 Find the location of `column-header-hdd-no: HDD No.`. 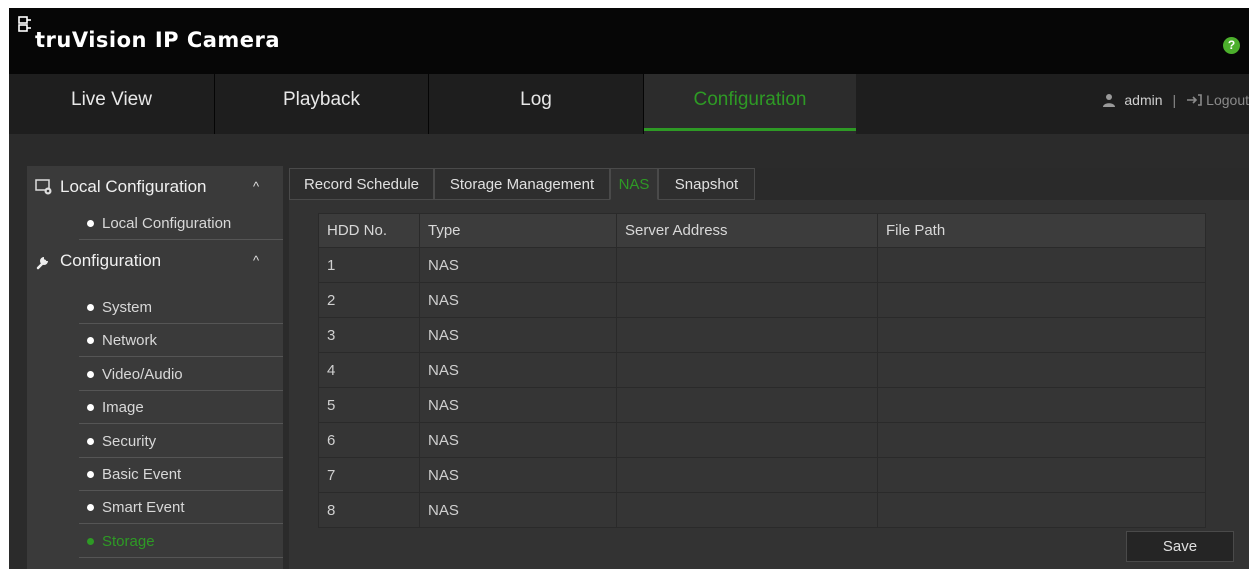

column-header-hdd-no: HDD No. is located at coordinates (369, 230).